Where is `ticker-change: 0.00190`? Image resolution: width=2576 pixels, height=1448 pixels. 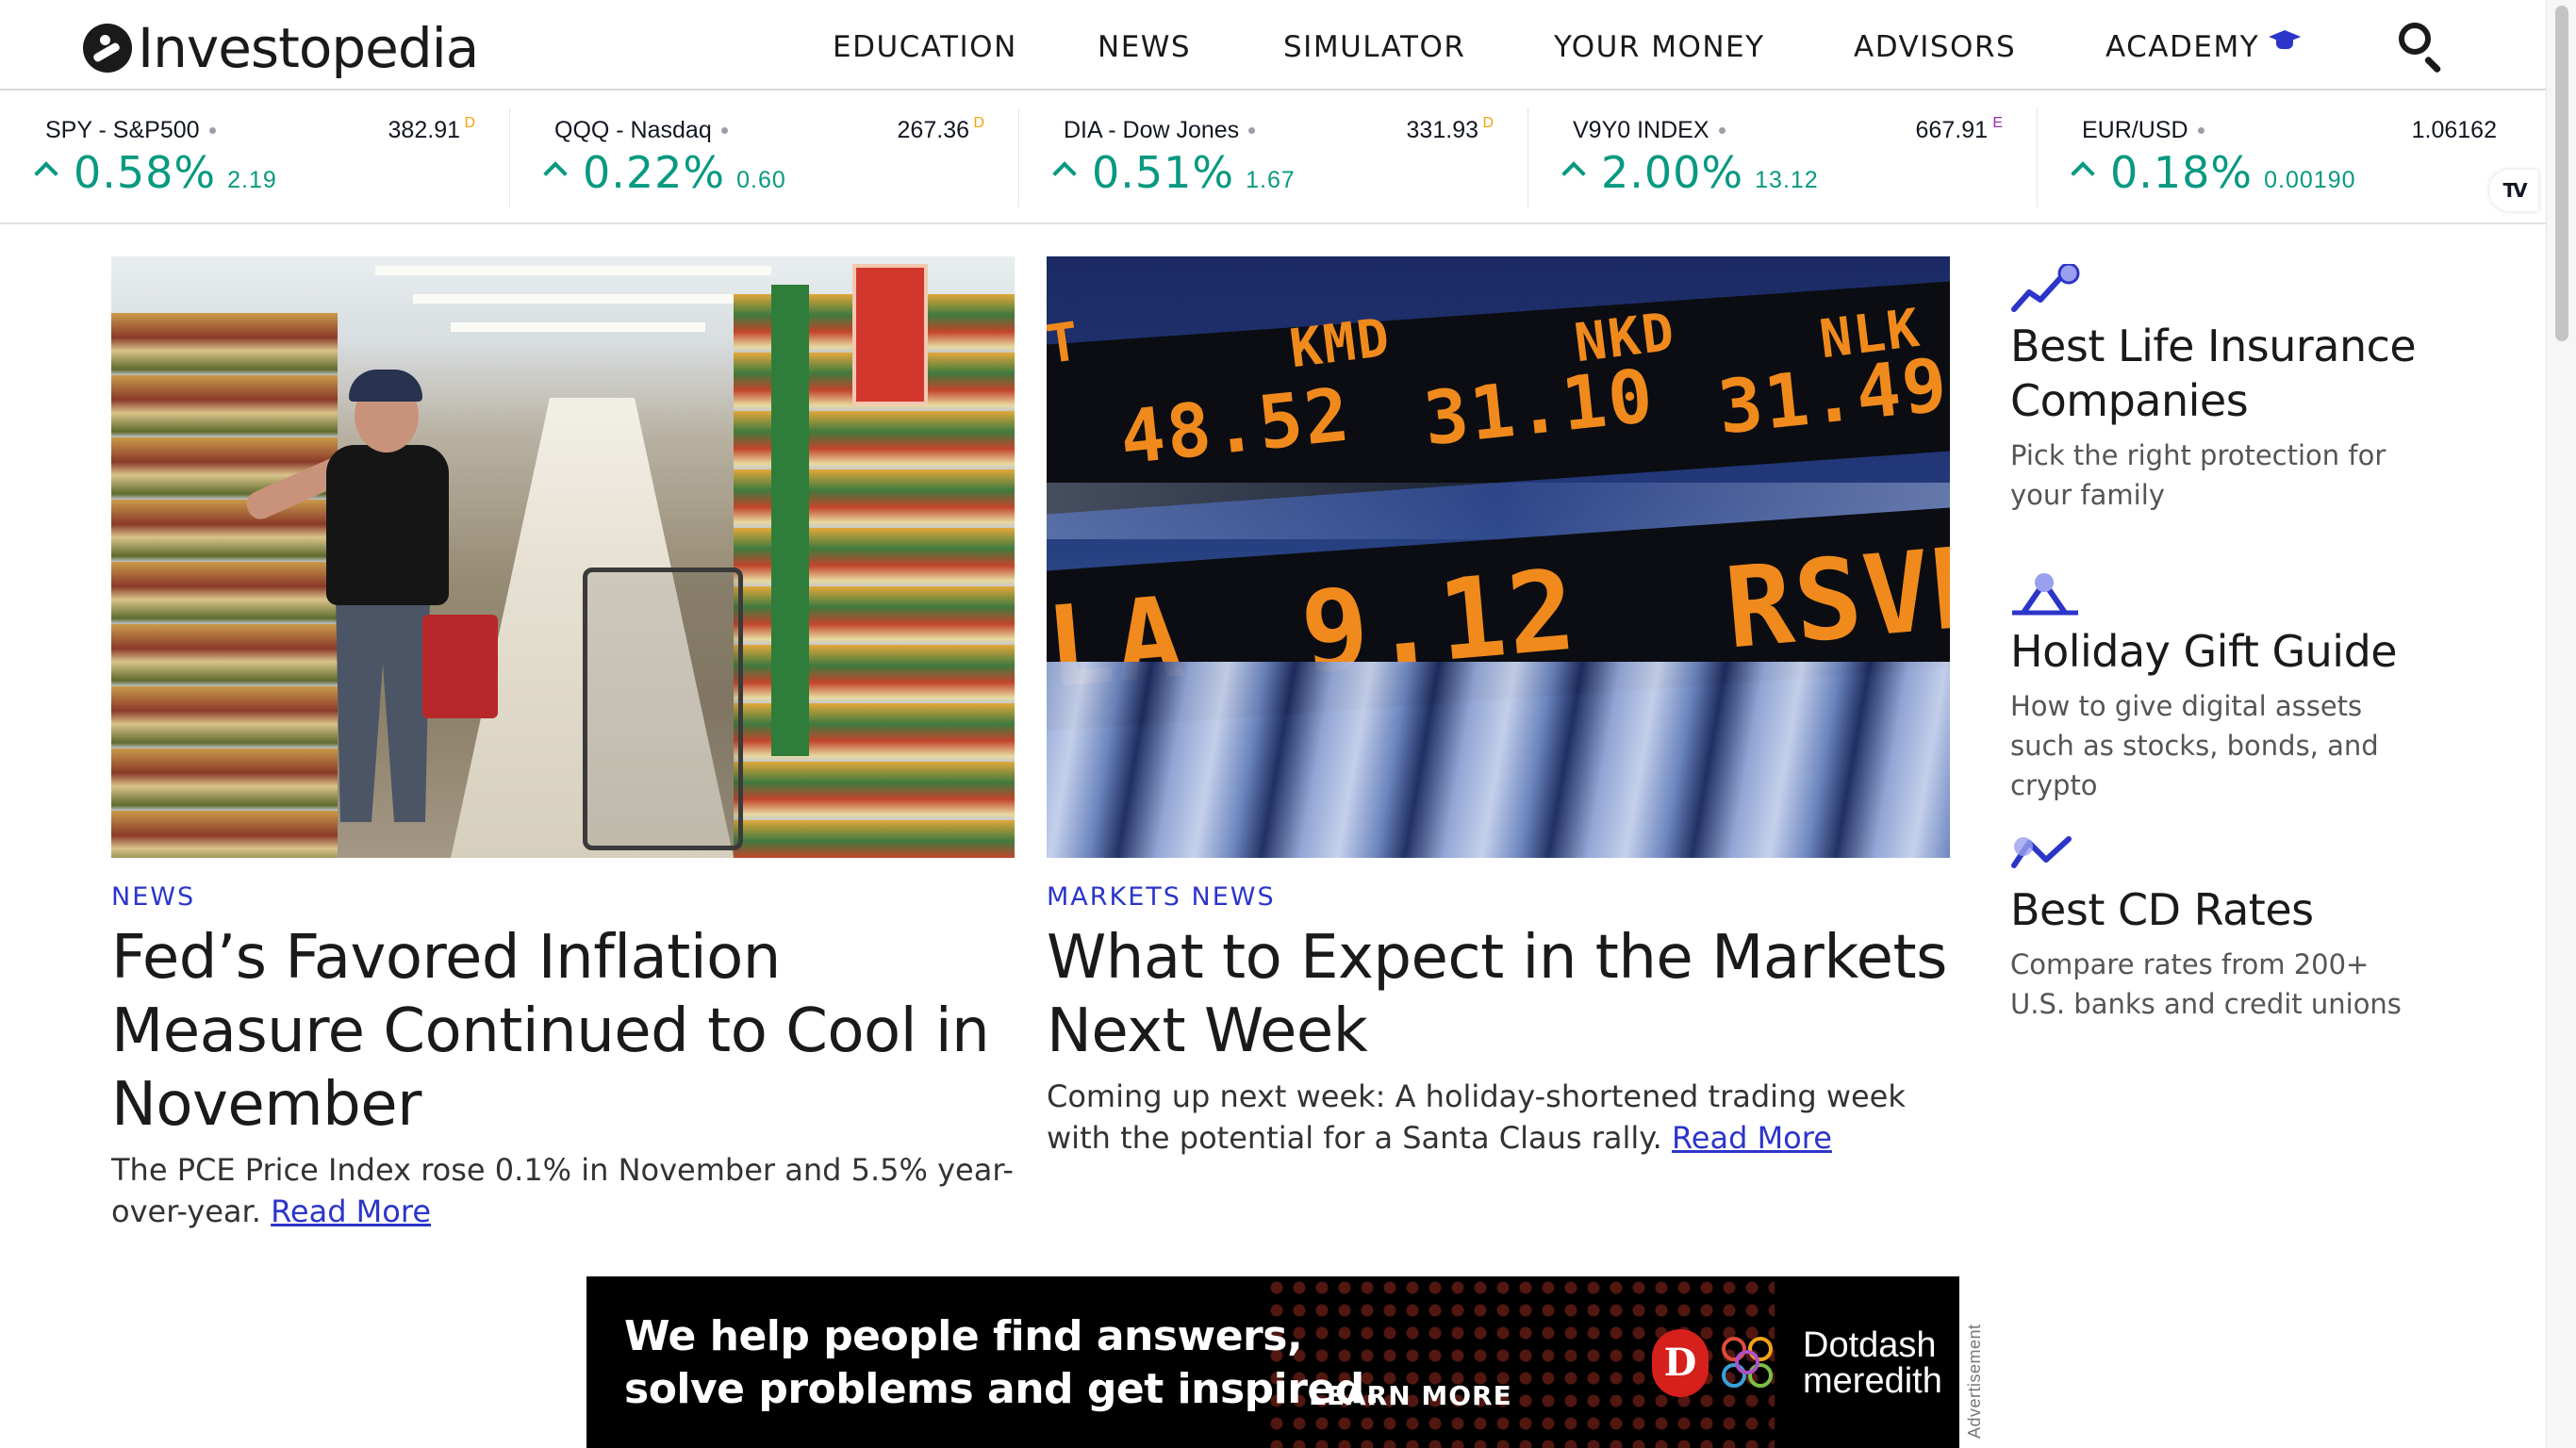
ticker-change: 0.00190 is located at coordinates (2310, 180).